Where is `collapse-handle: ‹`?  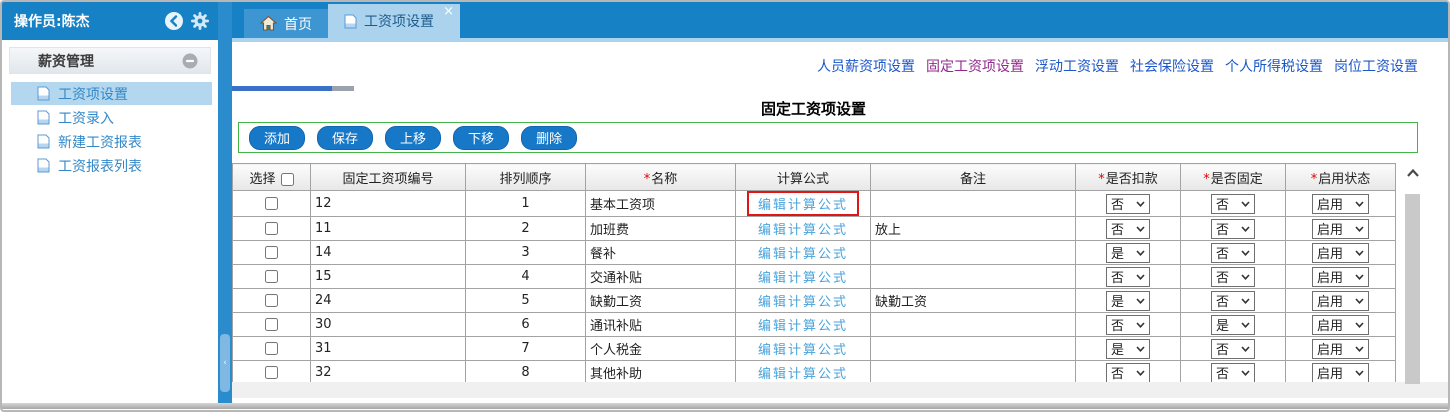
collapse-handle: ‹ is located at coordinates (225, 363).